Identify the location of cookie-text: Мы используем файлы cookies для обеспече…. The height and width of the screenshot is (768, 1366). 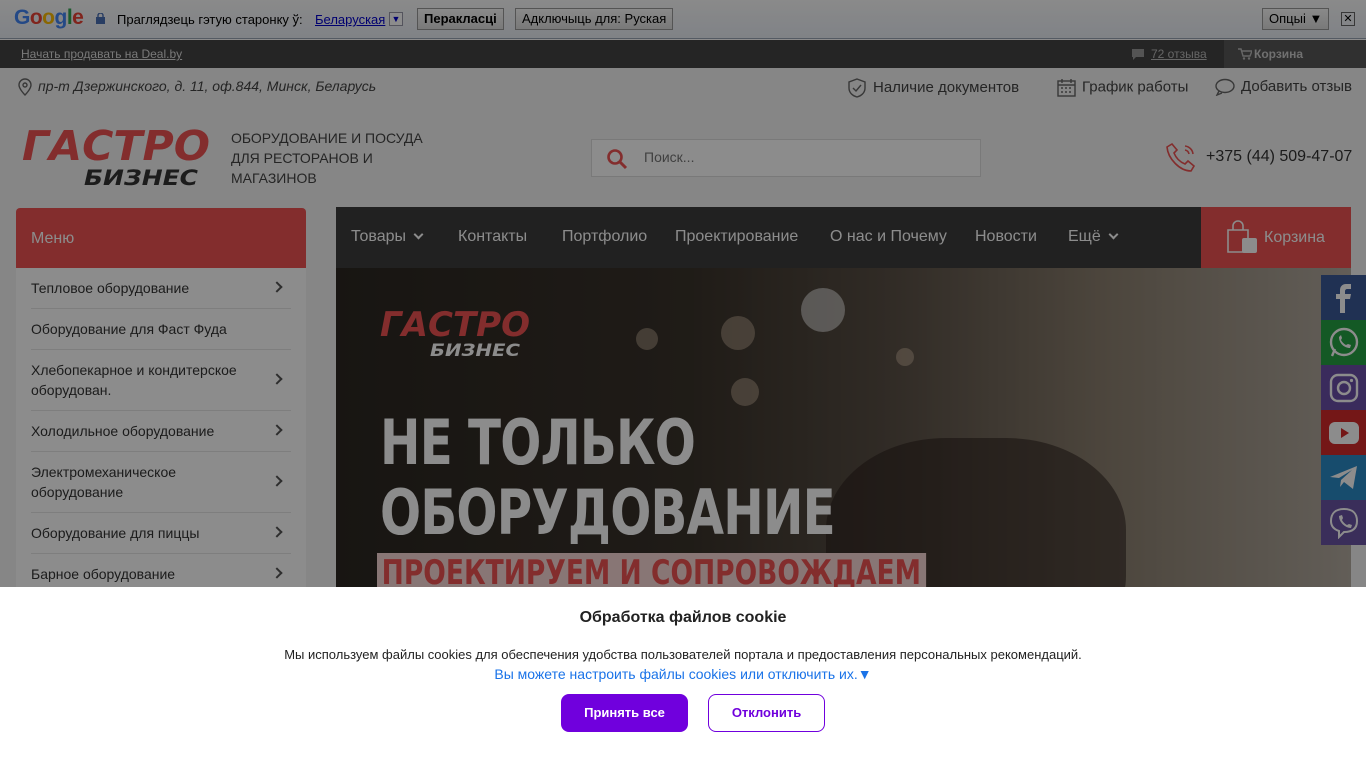
(683, 654).